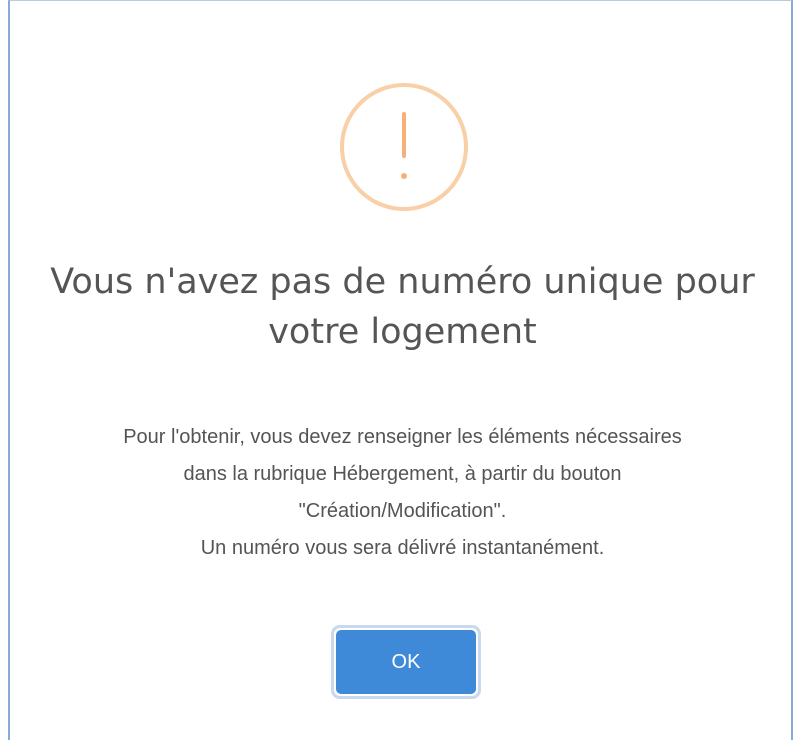 The height and width of the screenshot is (740, 795). I want to click on exclamation-dot, so click(404, 176).